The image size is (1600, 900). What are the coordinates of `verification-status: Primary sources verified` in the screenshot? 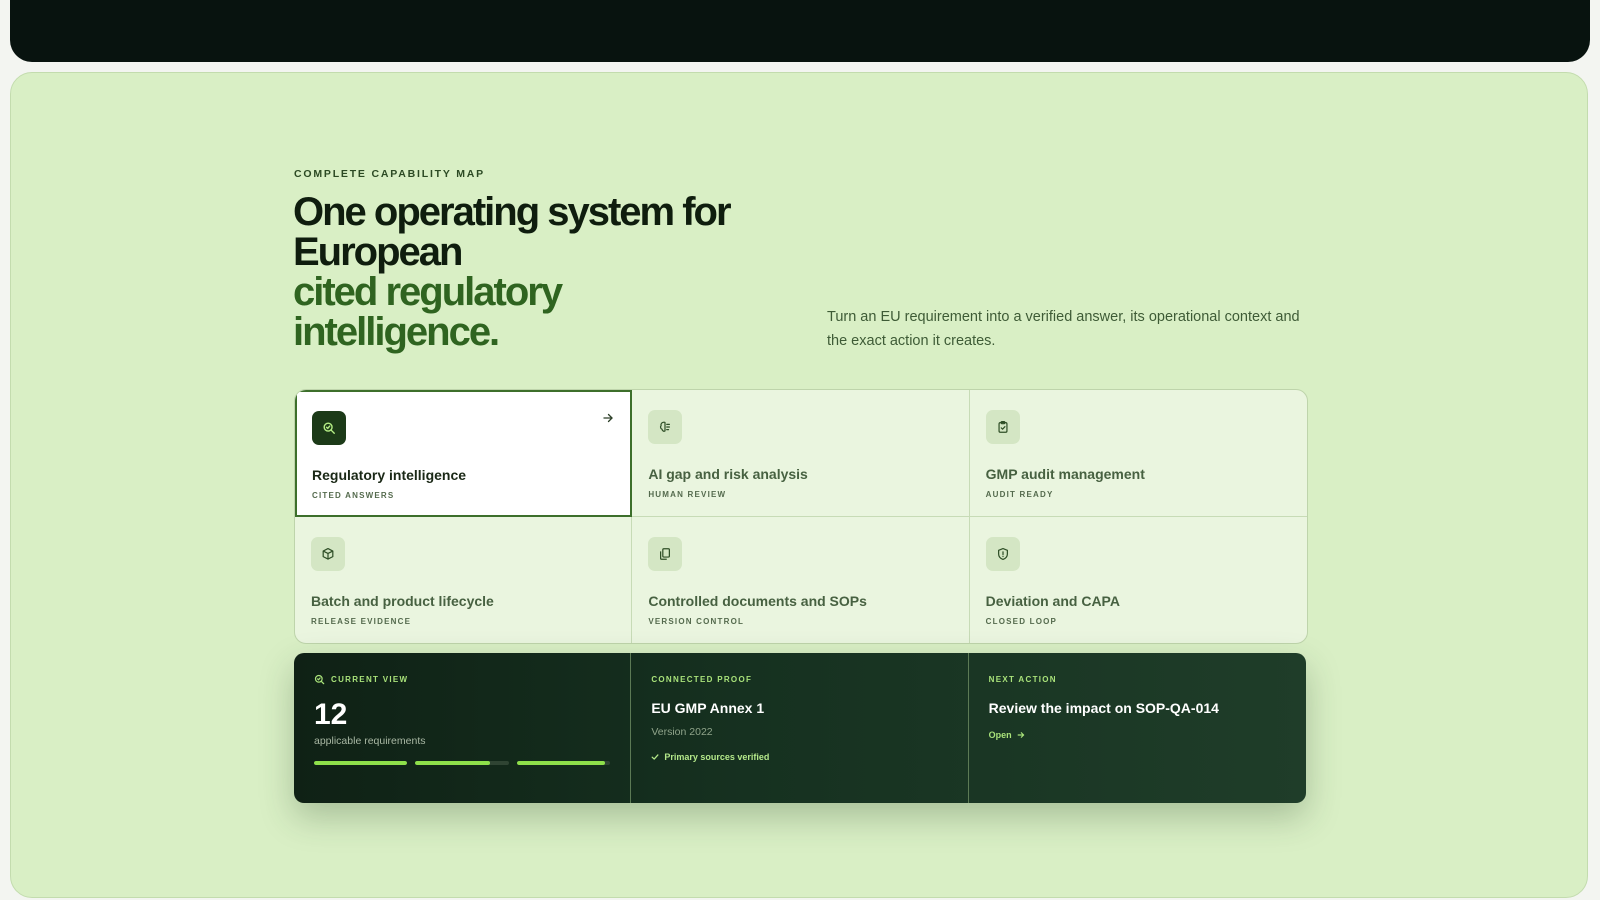 It's located at (799, 757).